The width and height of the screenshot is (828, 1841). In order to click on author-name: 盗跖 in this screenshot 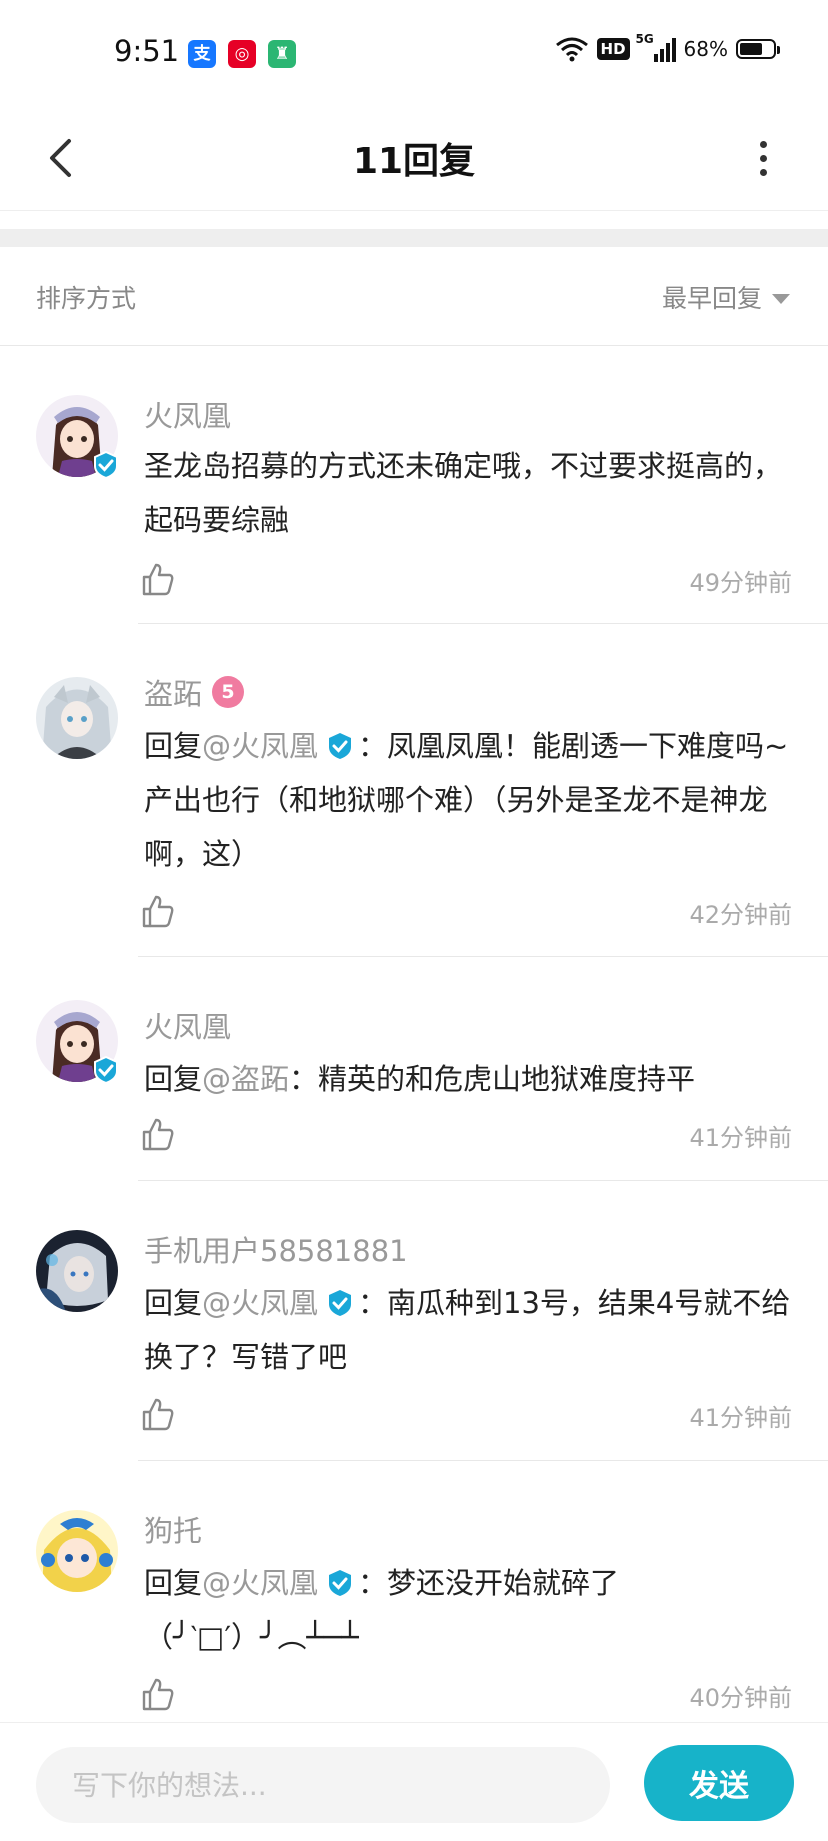, I will do `click(173, 694)`.